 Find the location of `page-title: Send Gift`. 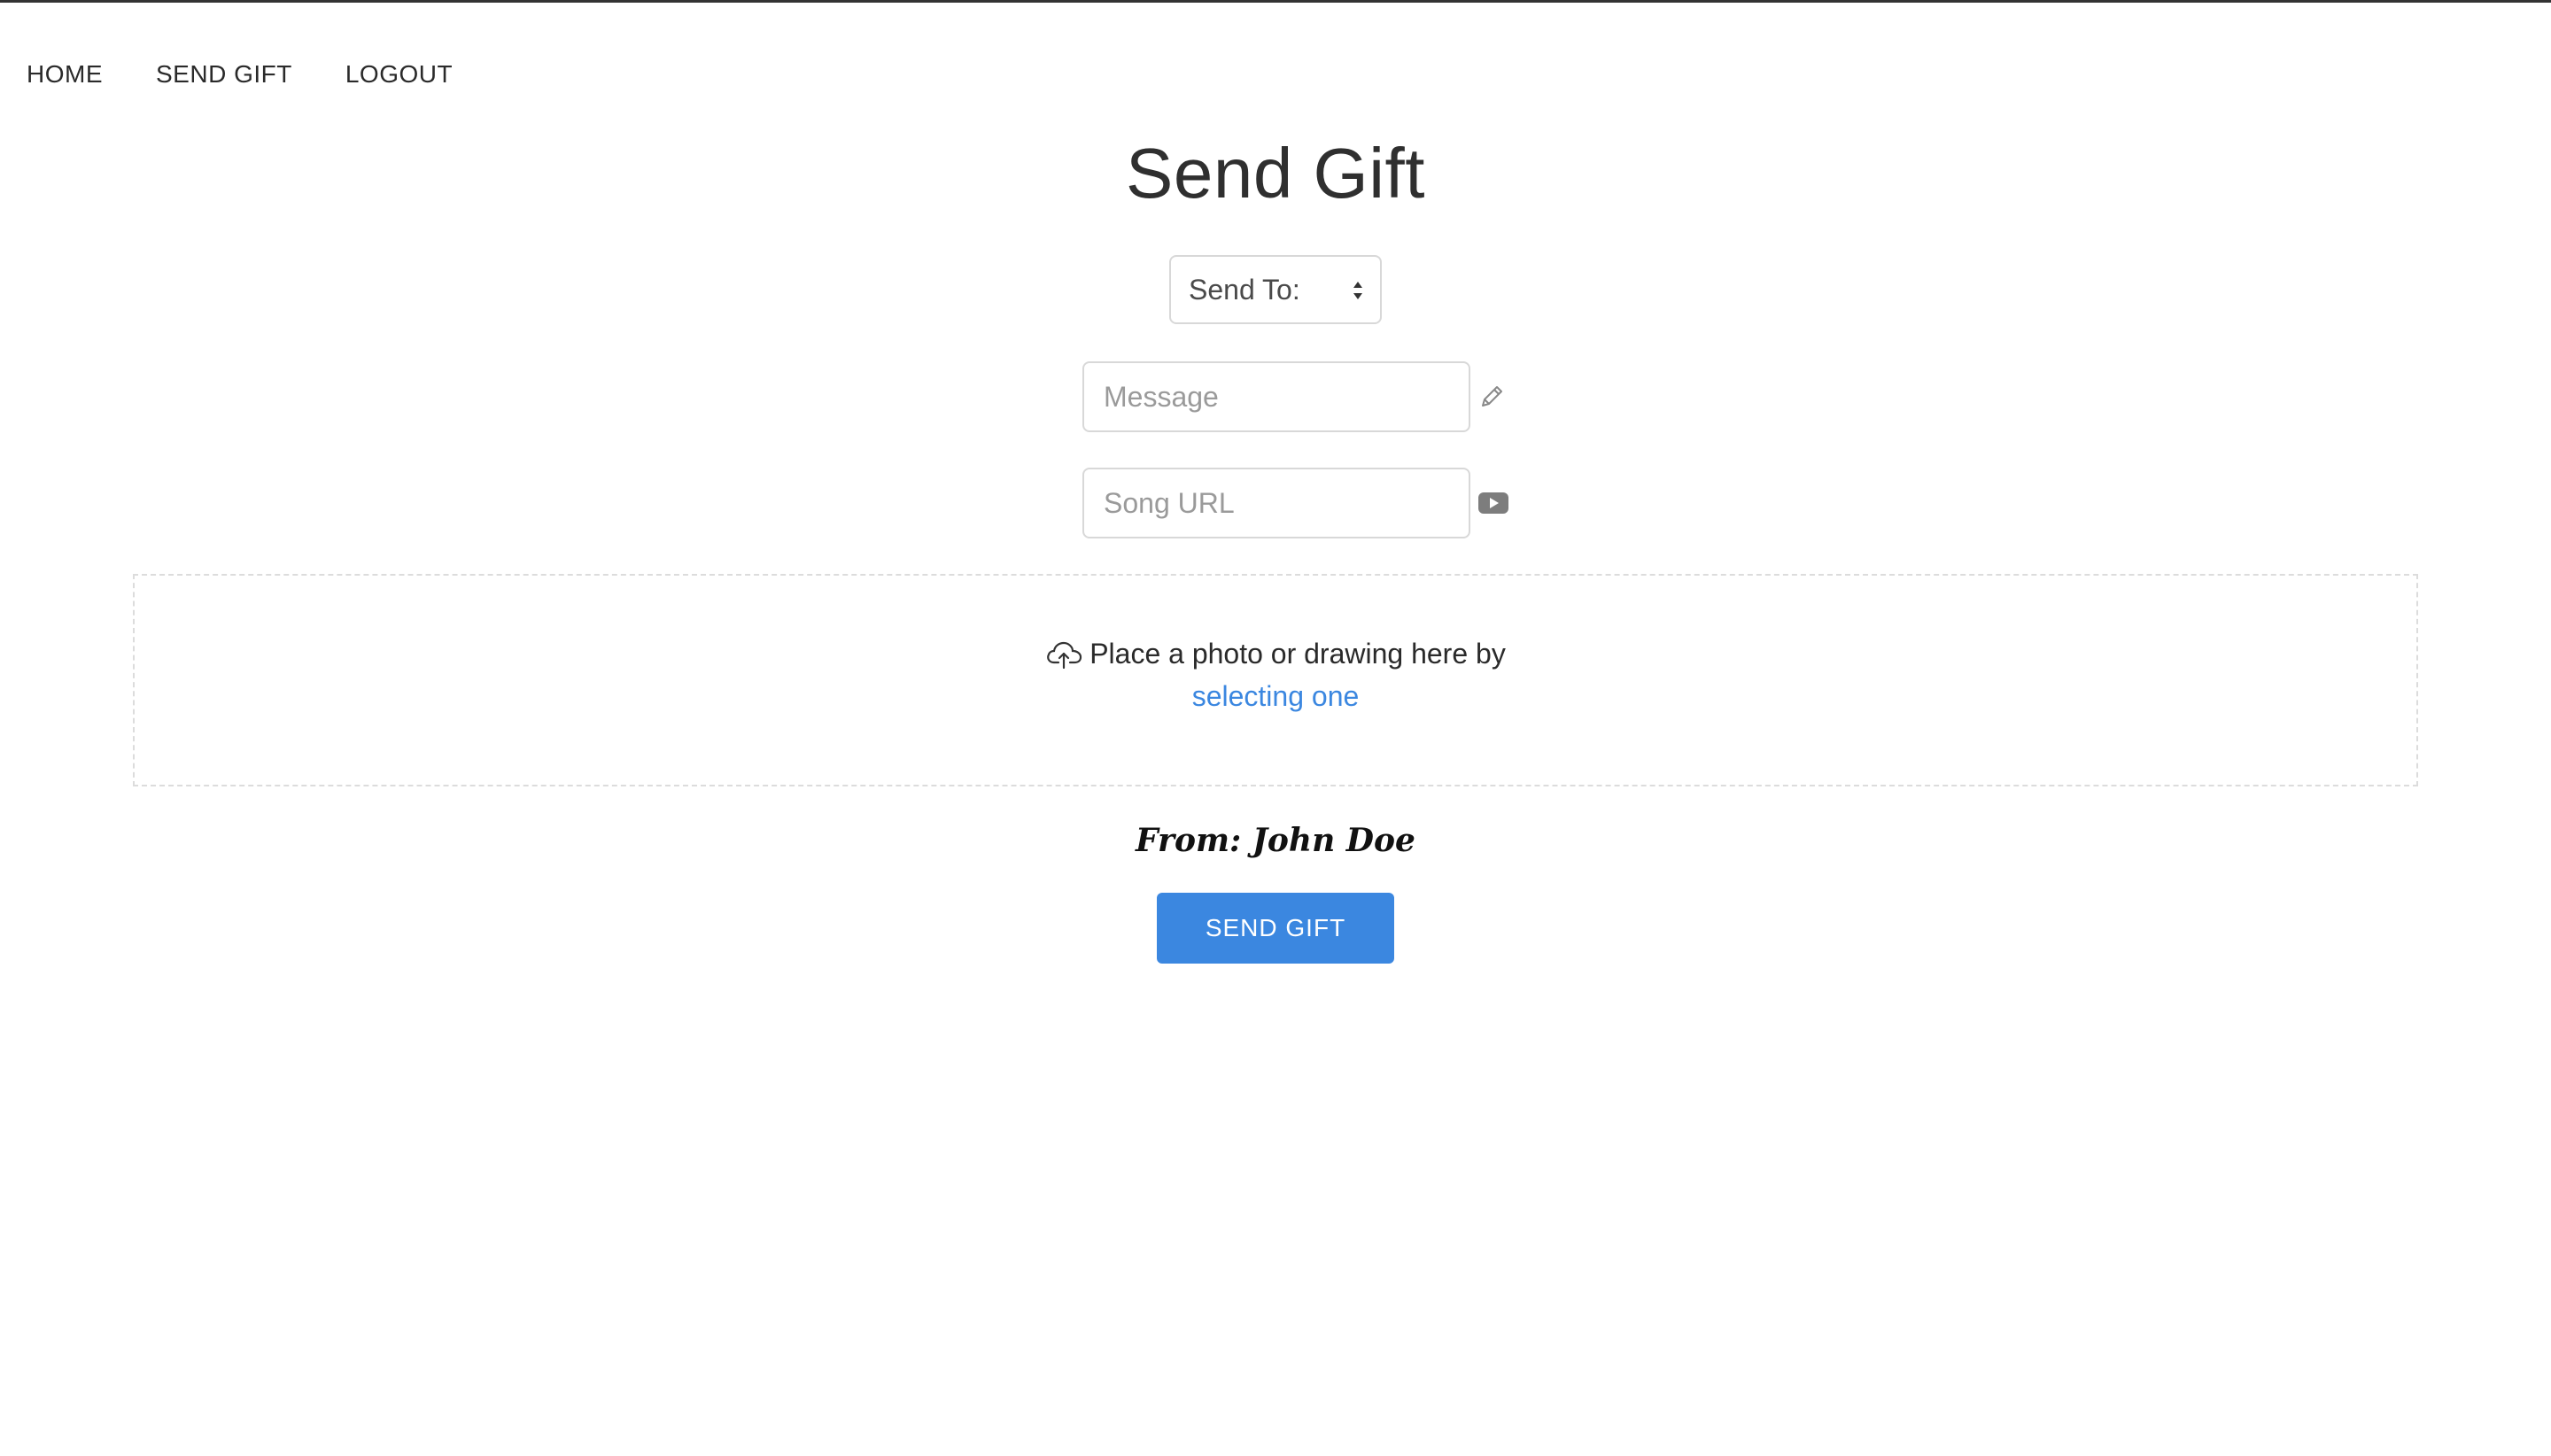

page-title: Send Gift is located at coordinates (1275, 173).